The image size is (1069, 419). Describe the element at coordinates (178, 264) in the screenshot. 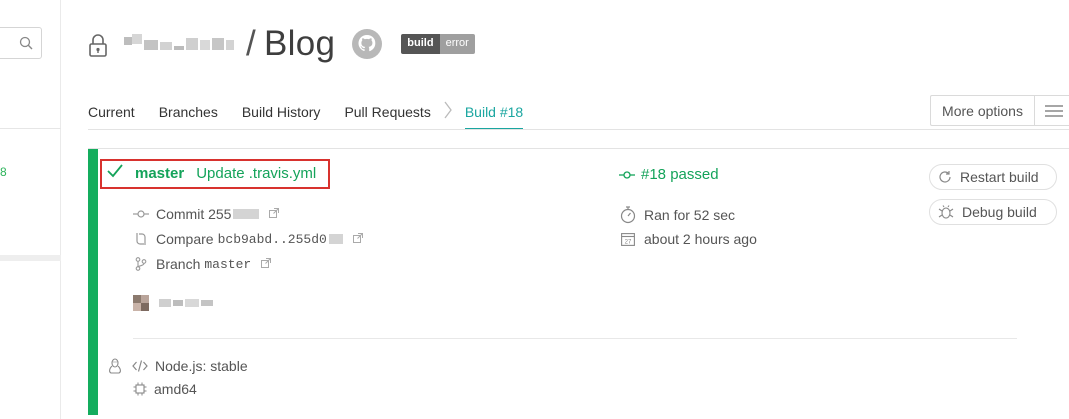

I see `branch-label: Branch` at that location.